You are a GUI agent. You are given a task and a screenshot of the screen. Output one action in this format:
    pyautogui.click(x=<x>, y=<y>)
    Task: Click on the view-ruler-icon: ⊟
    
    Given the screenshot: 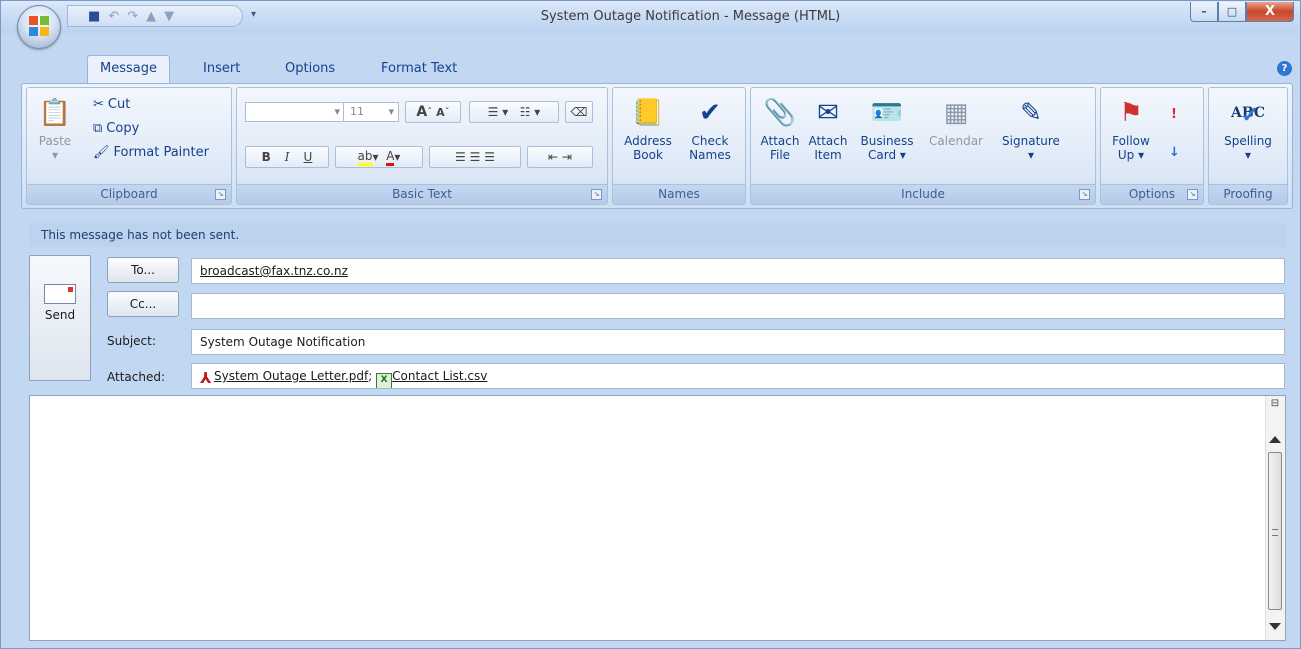 What is the action you would take?
    pyautogui.click(x=1275, y=407)
    